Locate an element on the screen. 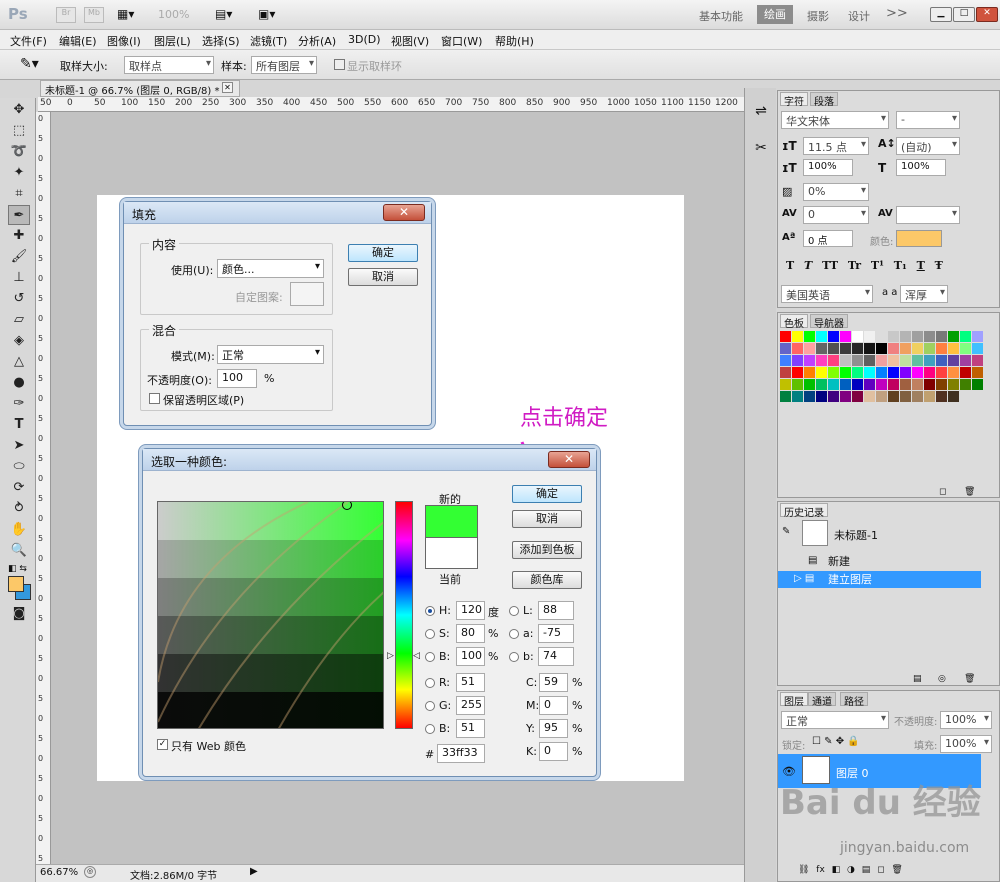  menu-layer: 图层(L) is located at coordinates (172, 41).